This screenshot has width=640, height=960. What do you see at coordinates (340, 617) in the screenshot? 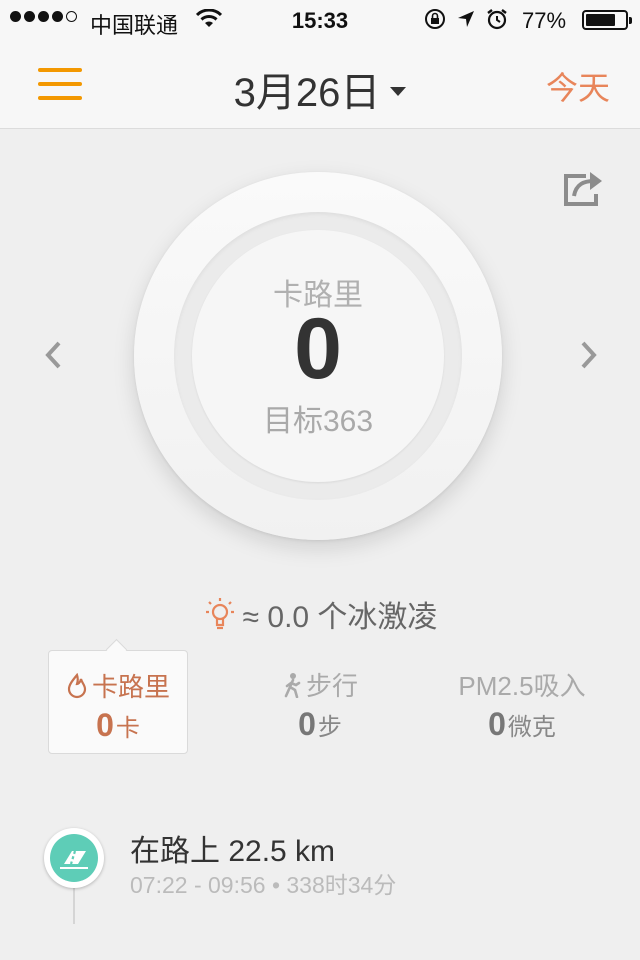
I see `equivalent-text: ≈ 0.0 个冰激凌` at bounding box center [340, 617].